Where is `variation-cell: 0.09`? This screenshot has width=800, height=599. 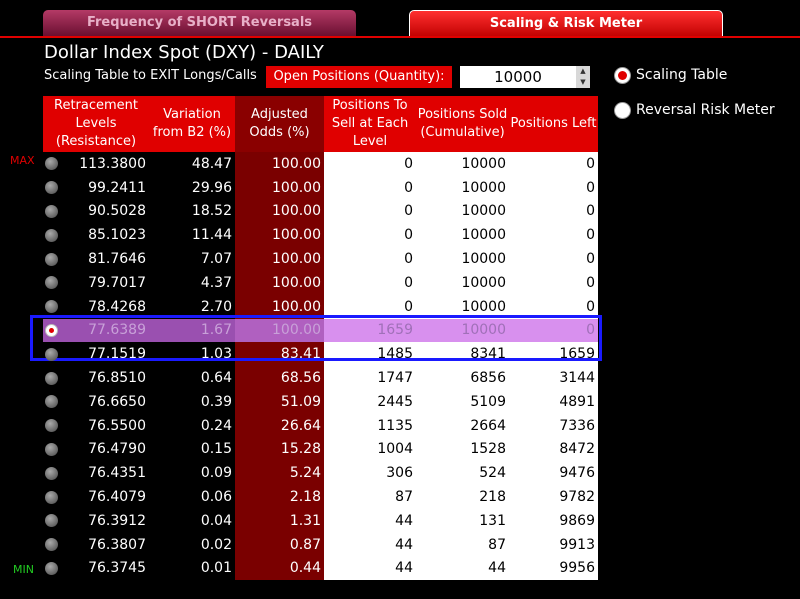
variation-cell: 0.09 is located at coordinates (216, 473).